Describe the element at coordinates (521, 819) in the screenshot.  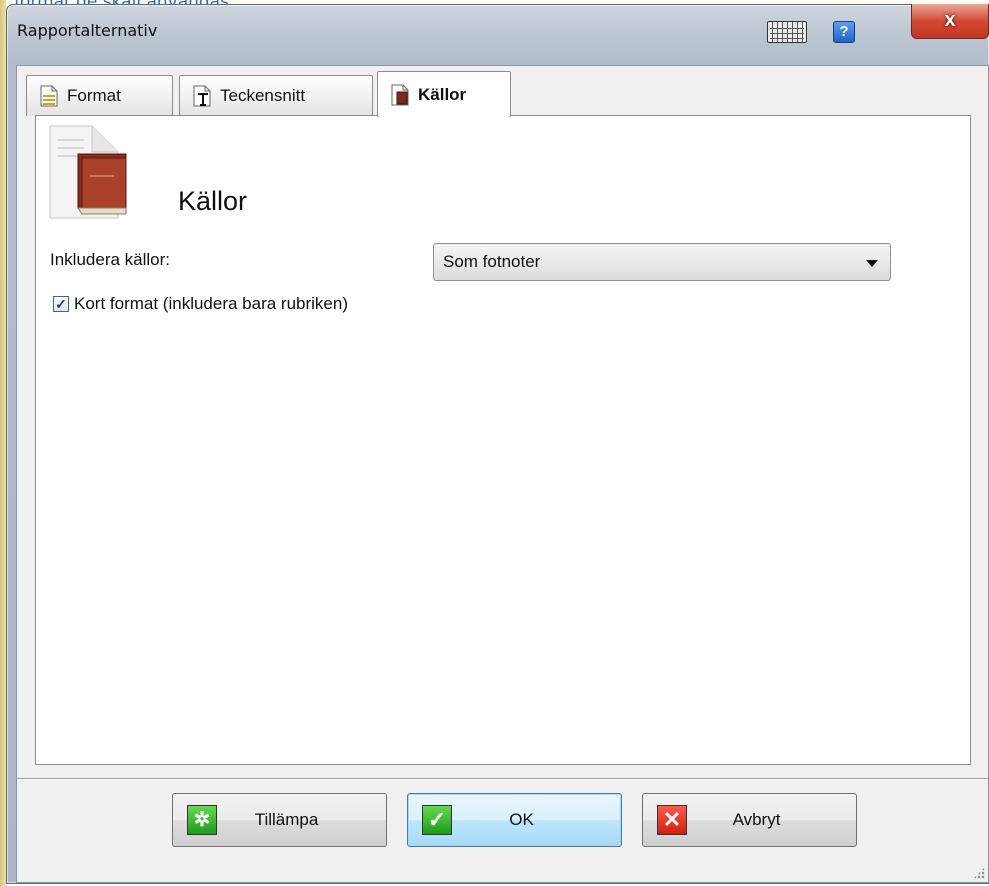
I see `ok-button-label: OK` at that location.